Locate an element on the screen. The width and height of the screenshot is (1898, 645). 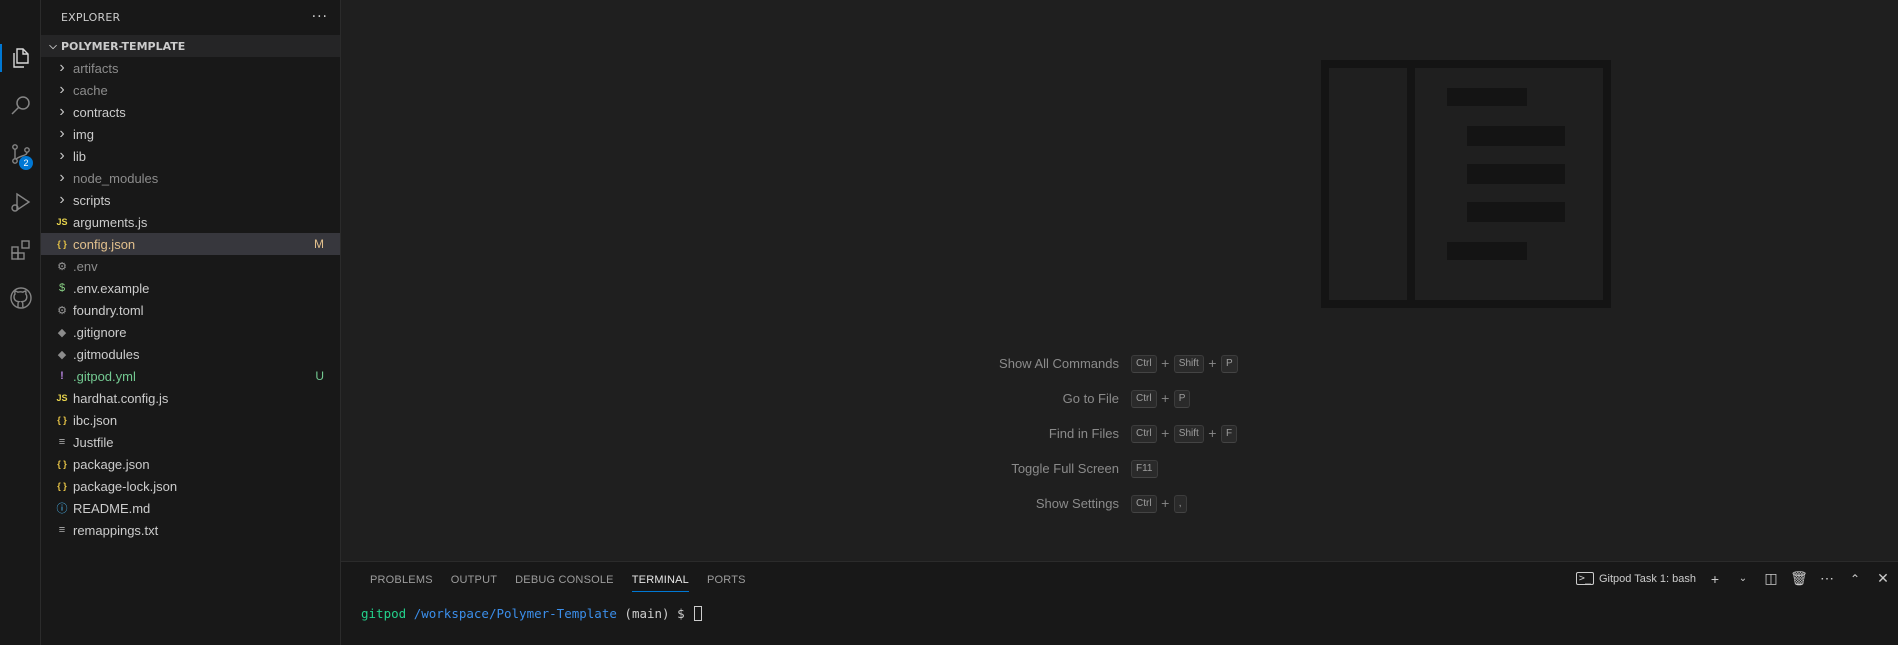
file-item: ! .gitpod.yml U is located at coordinates (190, 376).